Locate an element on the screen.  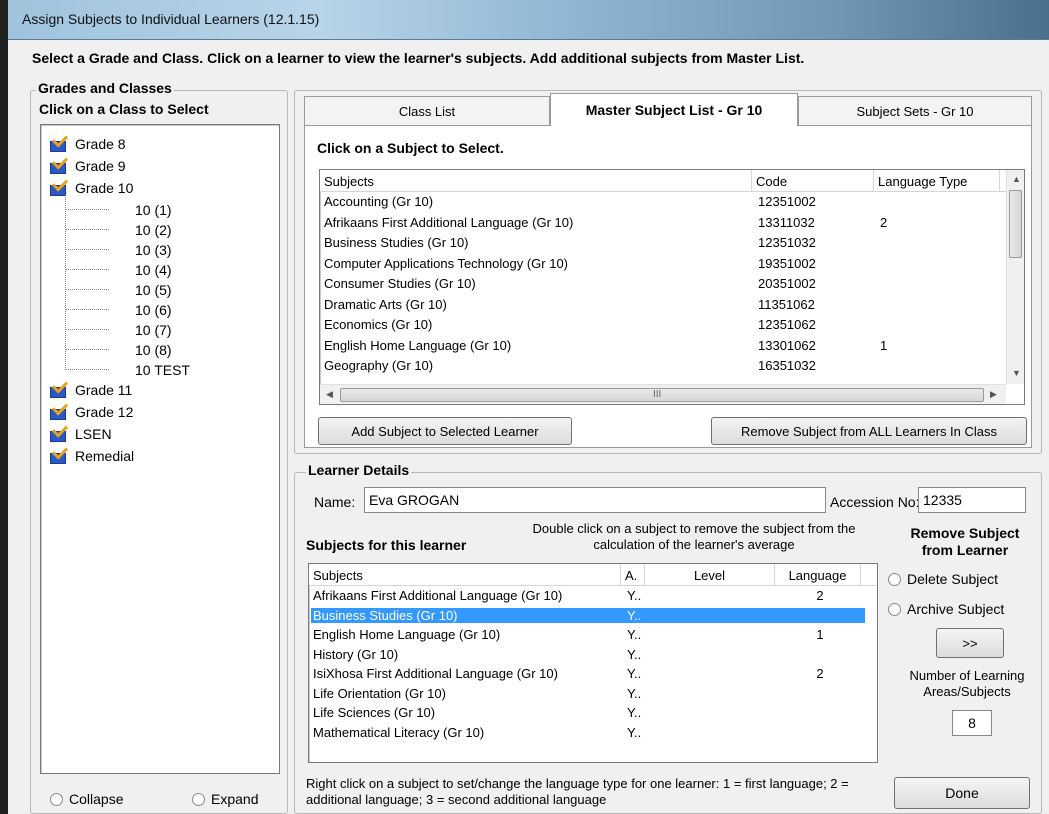
expand-radio: Expand is located at coordinates (225, 799).